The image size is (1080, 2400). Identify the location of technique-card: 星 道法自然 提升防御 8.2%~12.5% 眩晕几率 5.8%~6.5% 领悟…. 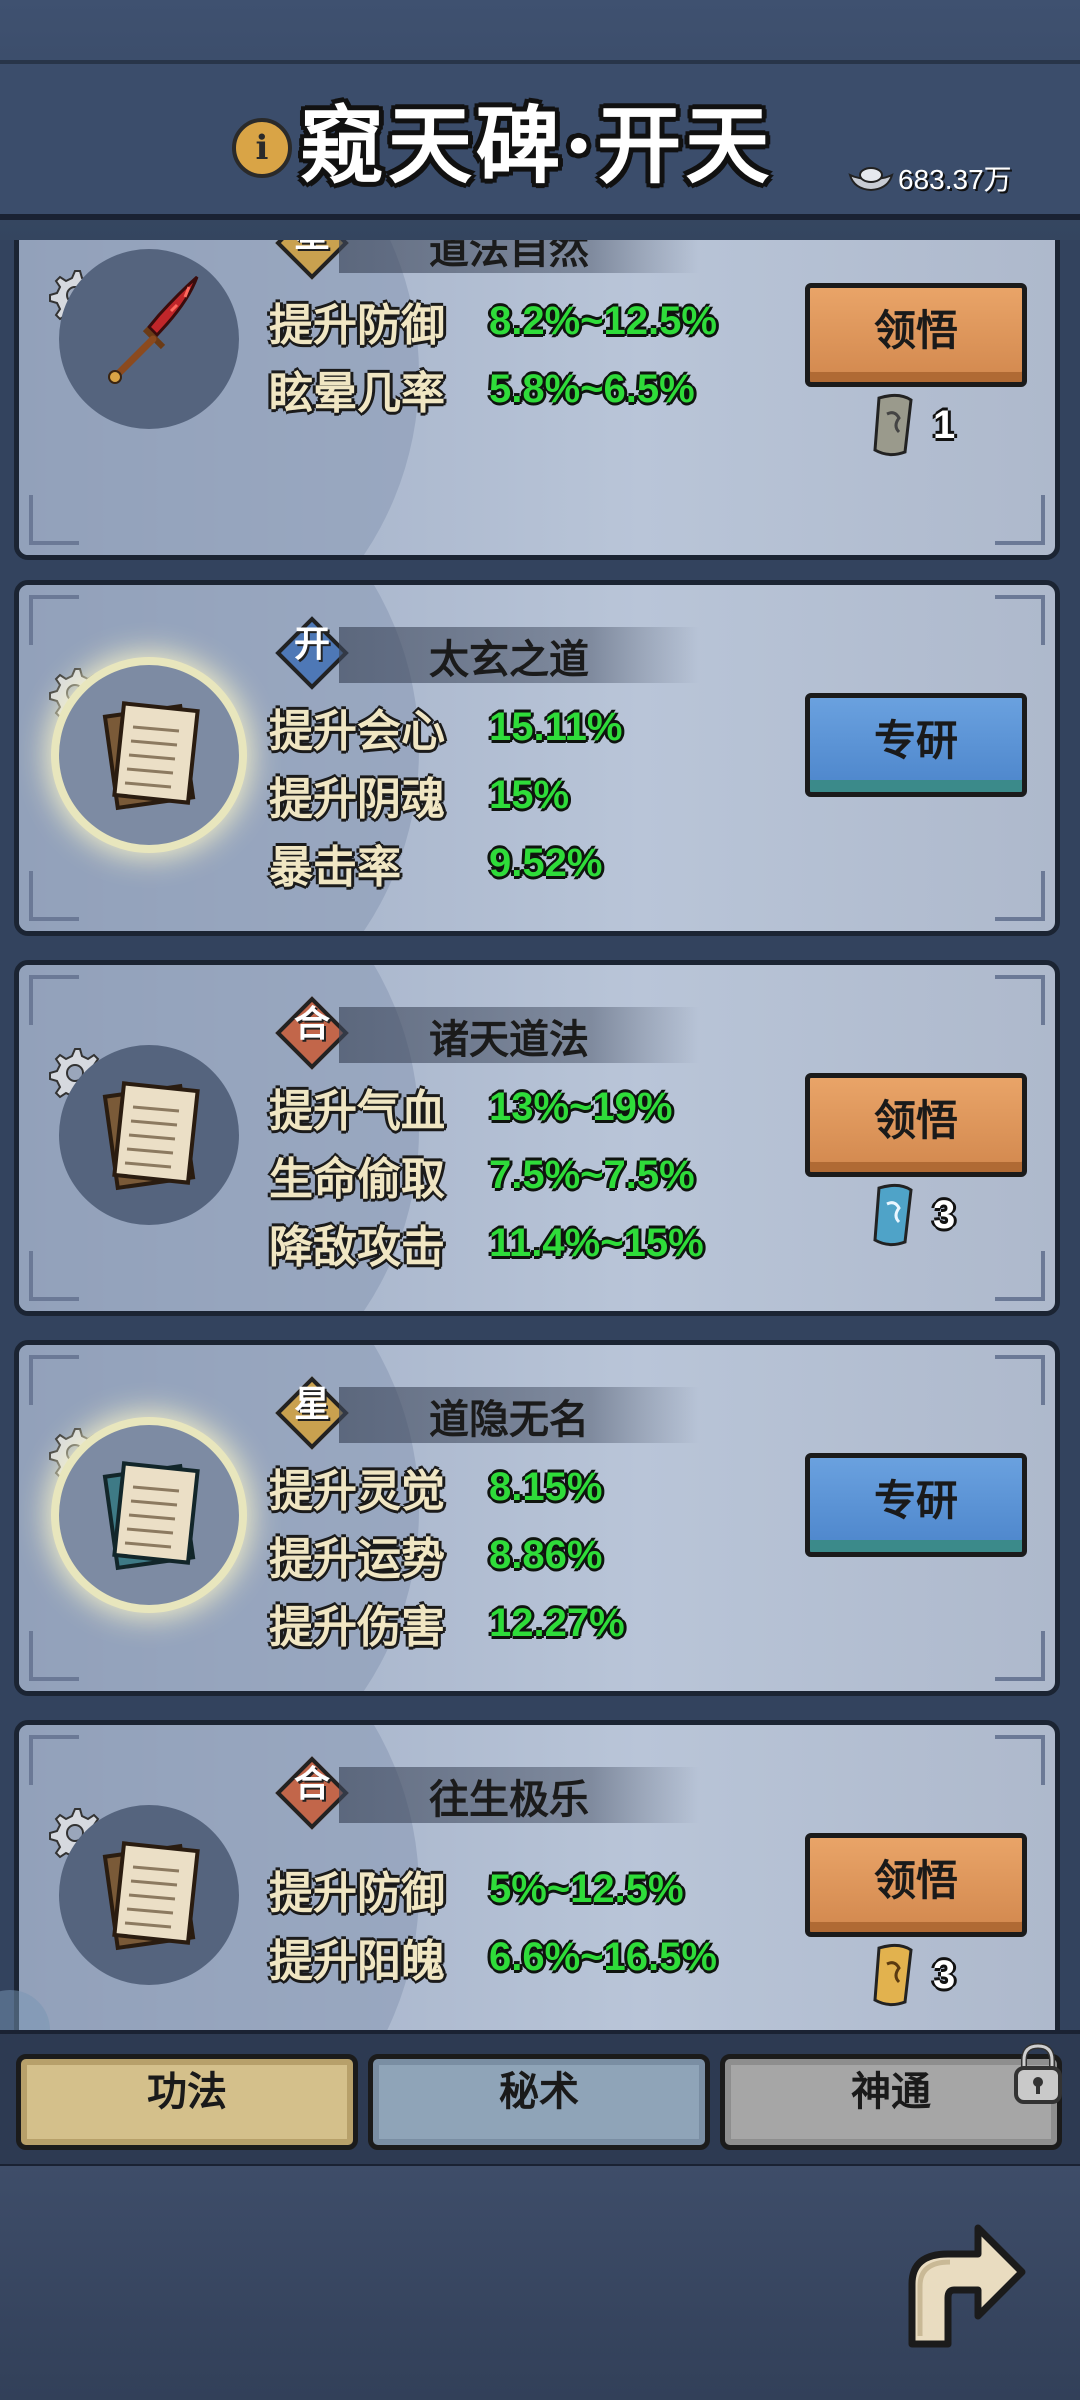
(537, 400).